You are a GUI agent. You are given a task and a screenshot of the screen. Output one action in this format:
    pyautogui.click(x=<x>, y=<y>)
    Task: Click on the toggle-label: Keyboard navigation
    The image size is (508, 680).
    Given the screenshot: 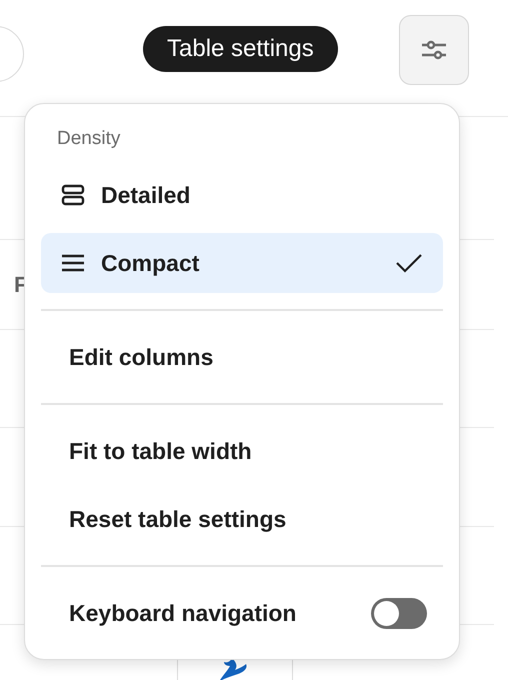 What is the action you would take?
    pyautogui.click(x=182, y=613)
    